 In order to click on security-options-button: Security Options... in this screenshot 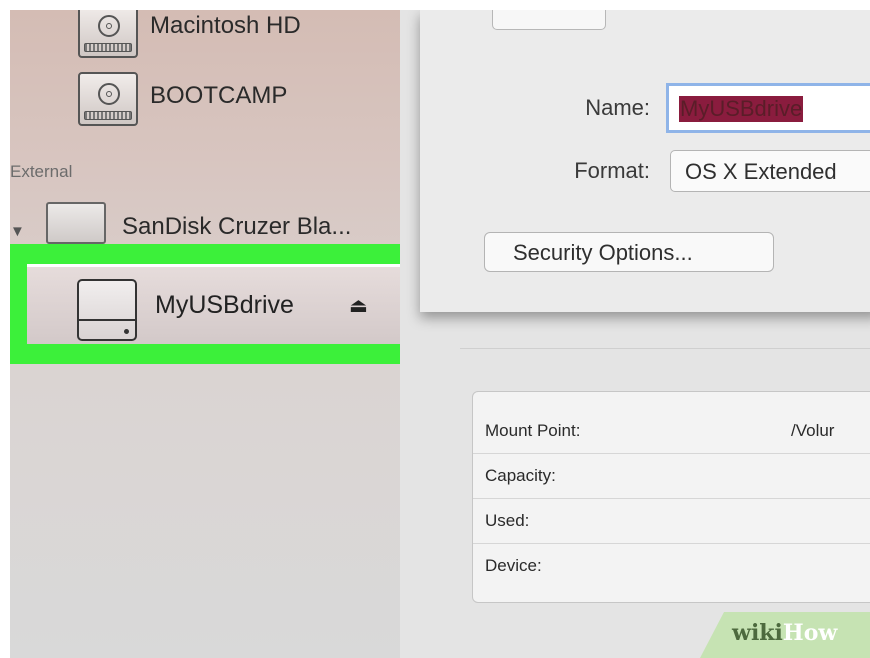, I will do `click(629, 252)`.